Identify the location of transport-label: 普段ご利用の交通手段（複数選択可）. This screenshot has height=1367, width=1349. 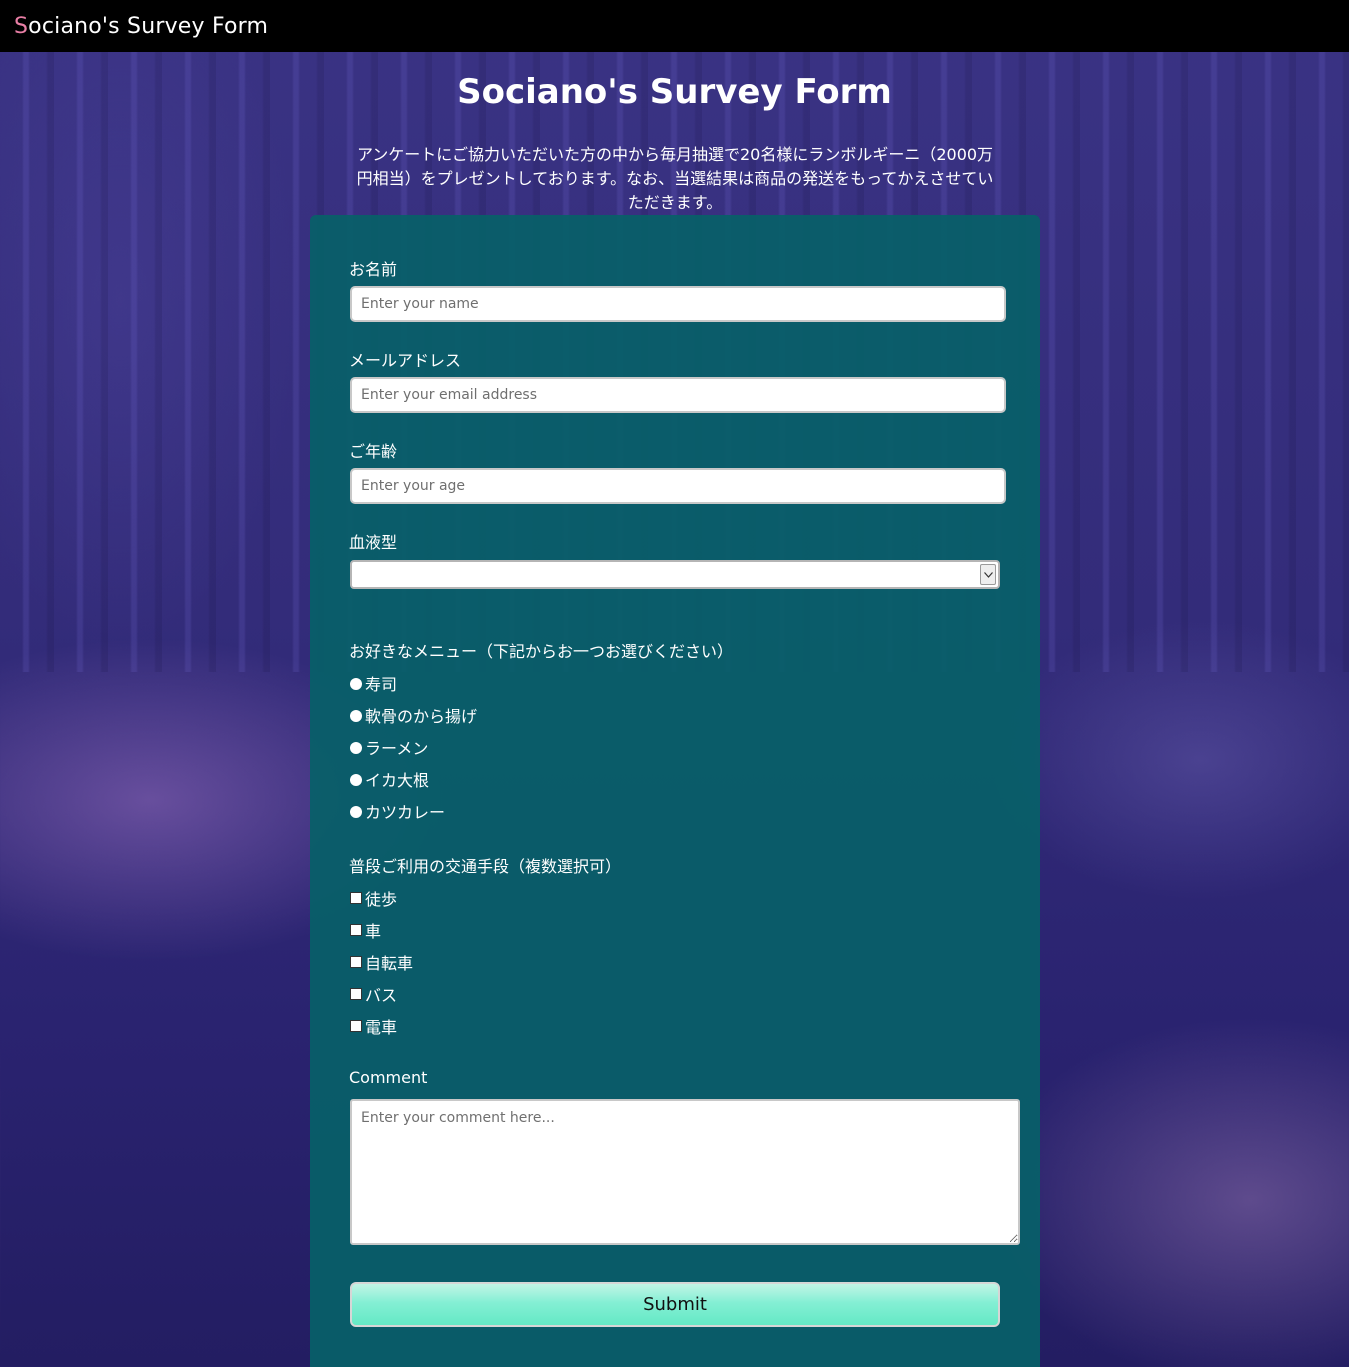
(485, 866).